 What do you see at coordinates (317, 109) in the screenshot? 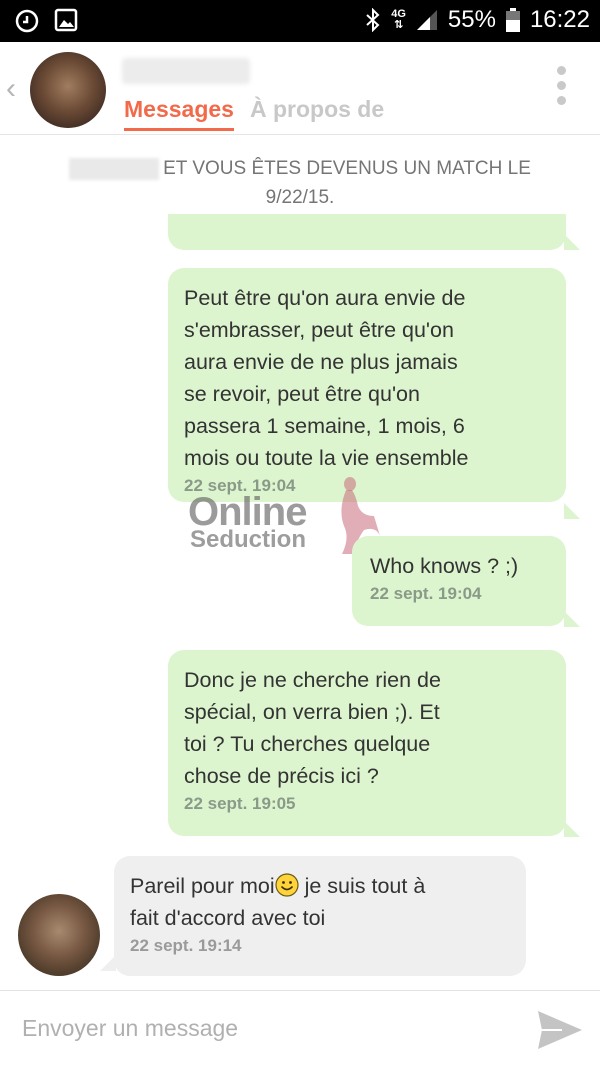
I see `tab-about: À propos de` at bounding box center [317, 109].